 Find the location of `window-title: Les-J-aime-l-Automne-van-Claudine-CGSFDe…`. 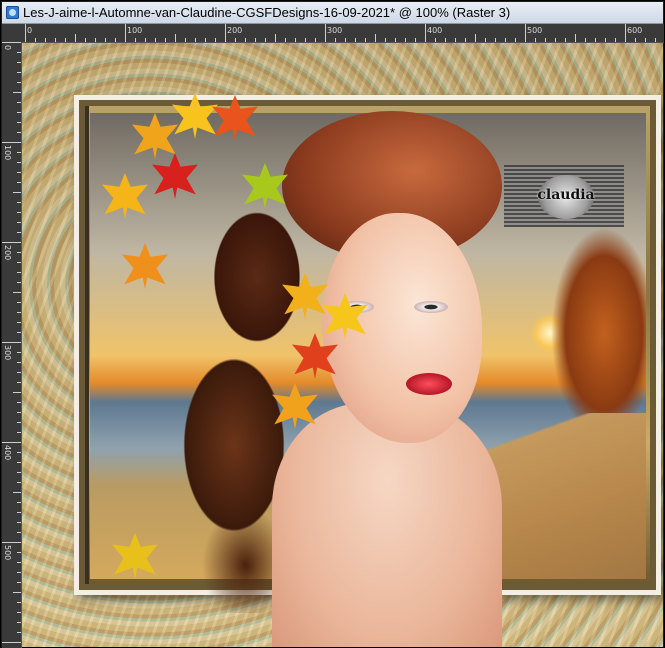

window-title: Les-J-aime-l-Automne-van-Claudine-CGSFDe… is located at coordinates (267, 12).